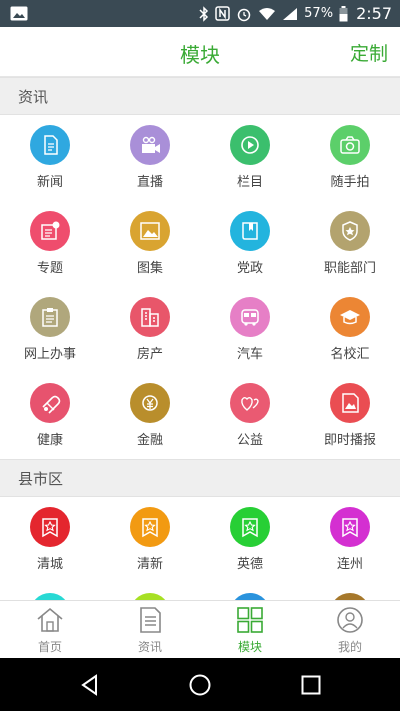 The height and width of the screenshot is (711, 400). Describe the element at coordinates (350, 317) in the screenshot. I see `graduation-icon` at that location.